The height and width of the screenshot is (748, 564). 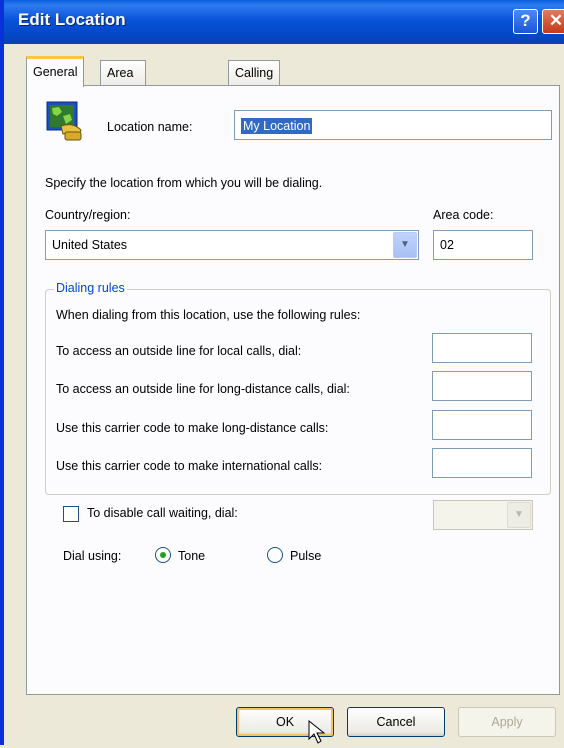 I want to click on rule-local-field, so click(x=482, y=348).